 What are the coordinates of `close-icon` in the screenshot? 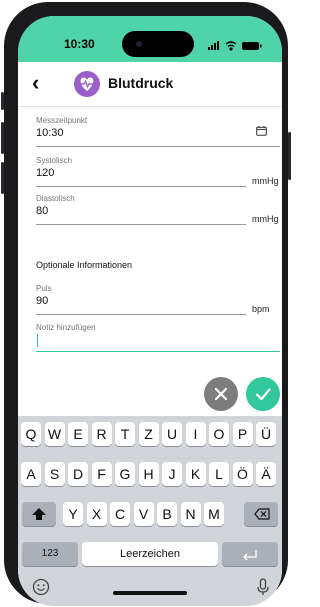 It's located at (221, 394).